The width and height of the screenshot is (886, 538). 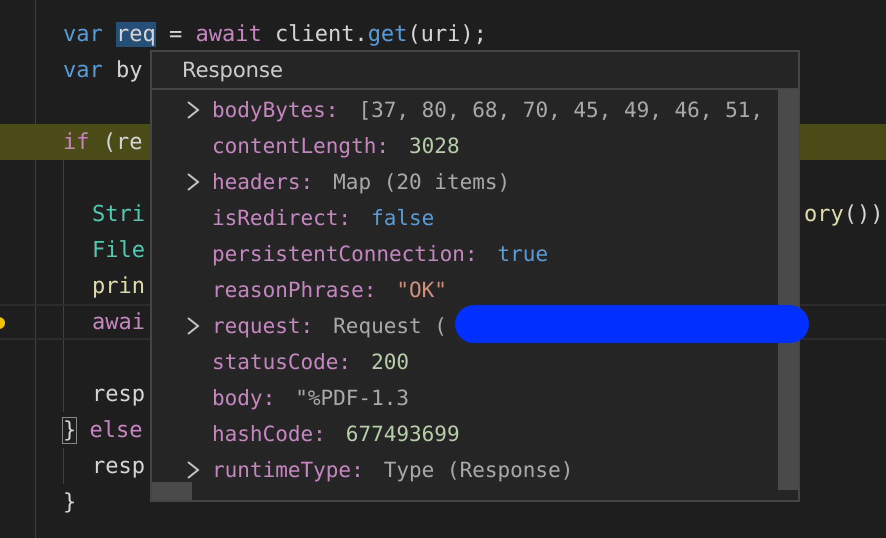 What do you see at coordinates (288, 470) in the screenshot?
I see `property-key: runtimeType:` at bounding box center [288, 470].